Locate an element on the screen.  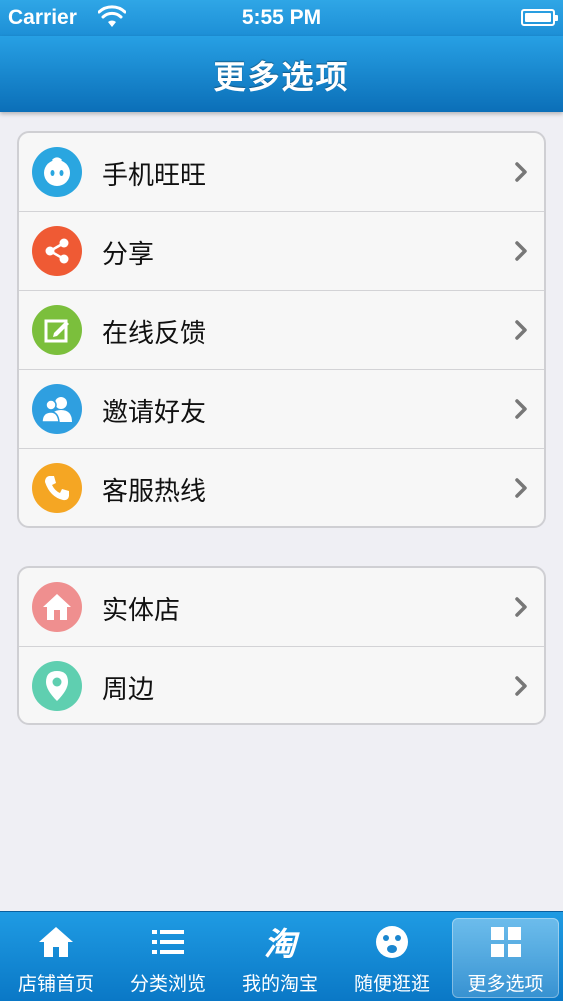
phone-icon is located at coordinates (57, 488).